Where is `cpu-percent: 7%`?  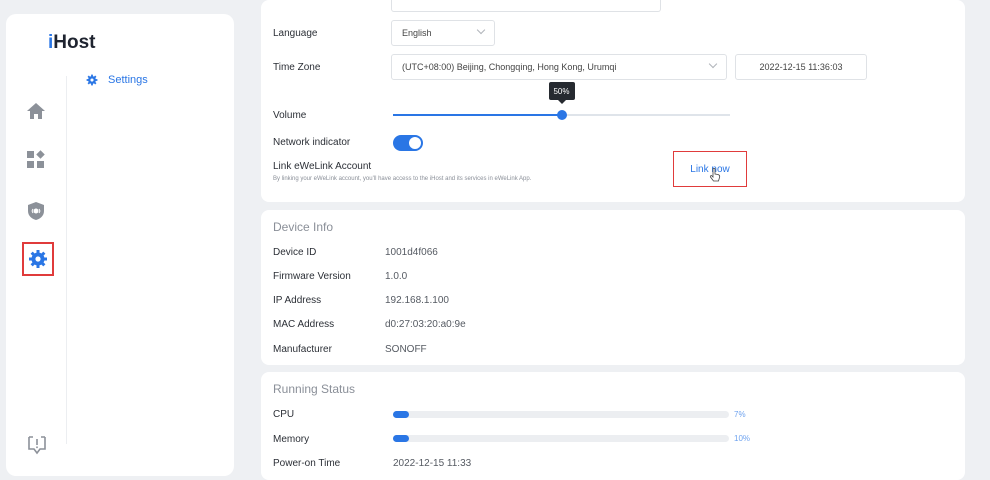
cpu-percent: 7% is located at coordinates (740, 414).